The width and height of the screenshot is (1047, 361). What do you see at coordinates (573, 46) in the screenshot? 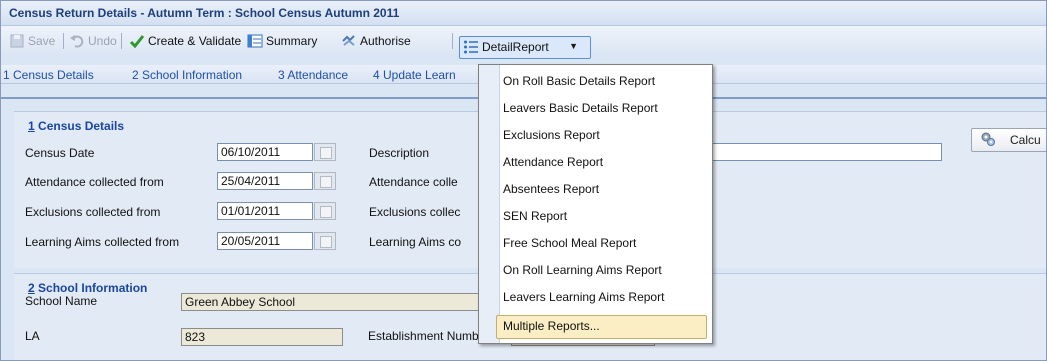
I see `chevron-down-icon: ▼` at bounding box center [573, 46].